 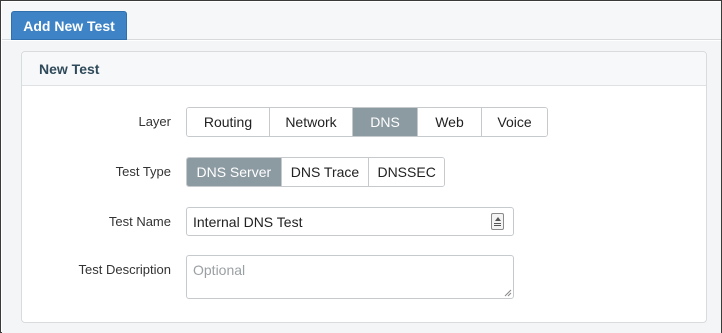 I want to click on test-type-segmented-control: DNS Server DNS Trace DNSSEC, so click(x=315, y=172).